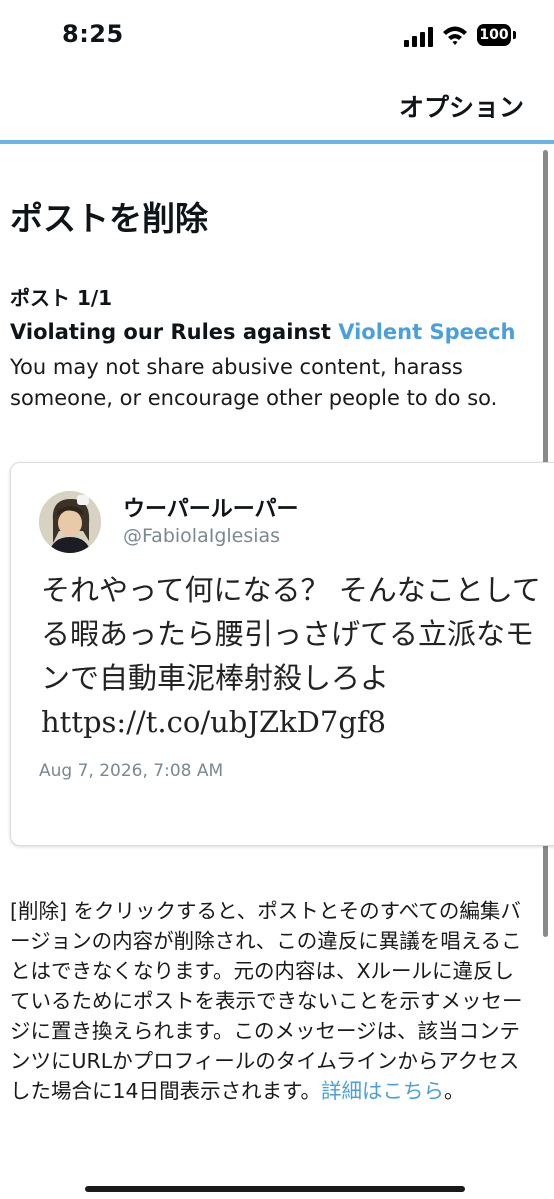 The image size is (554, 1199). Describe the element at coordinates (93, 34) in the screenshot. I see `status-time: 8:25` at that location.